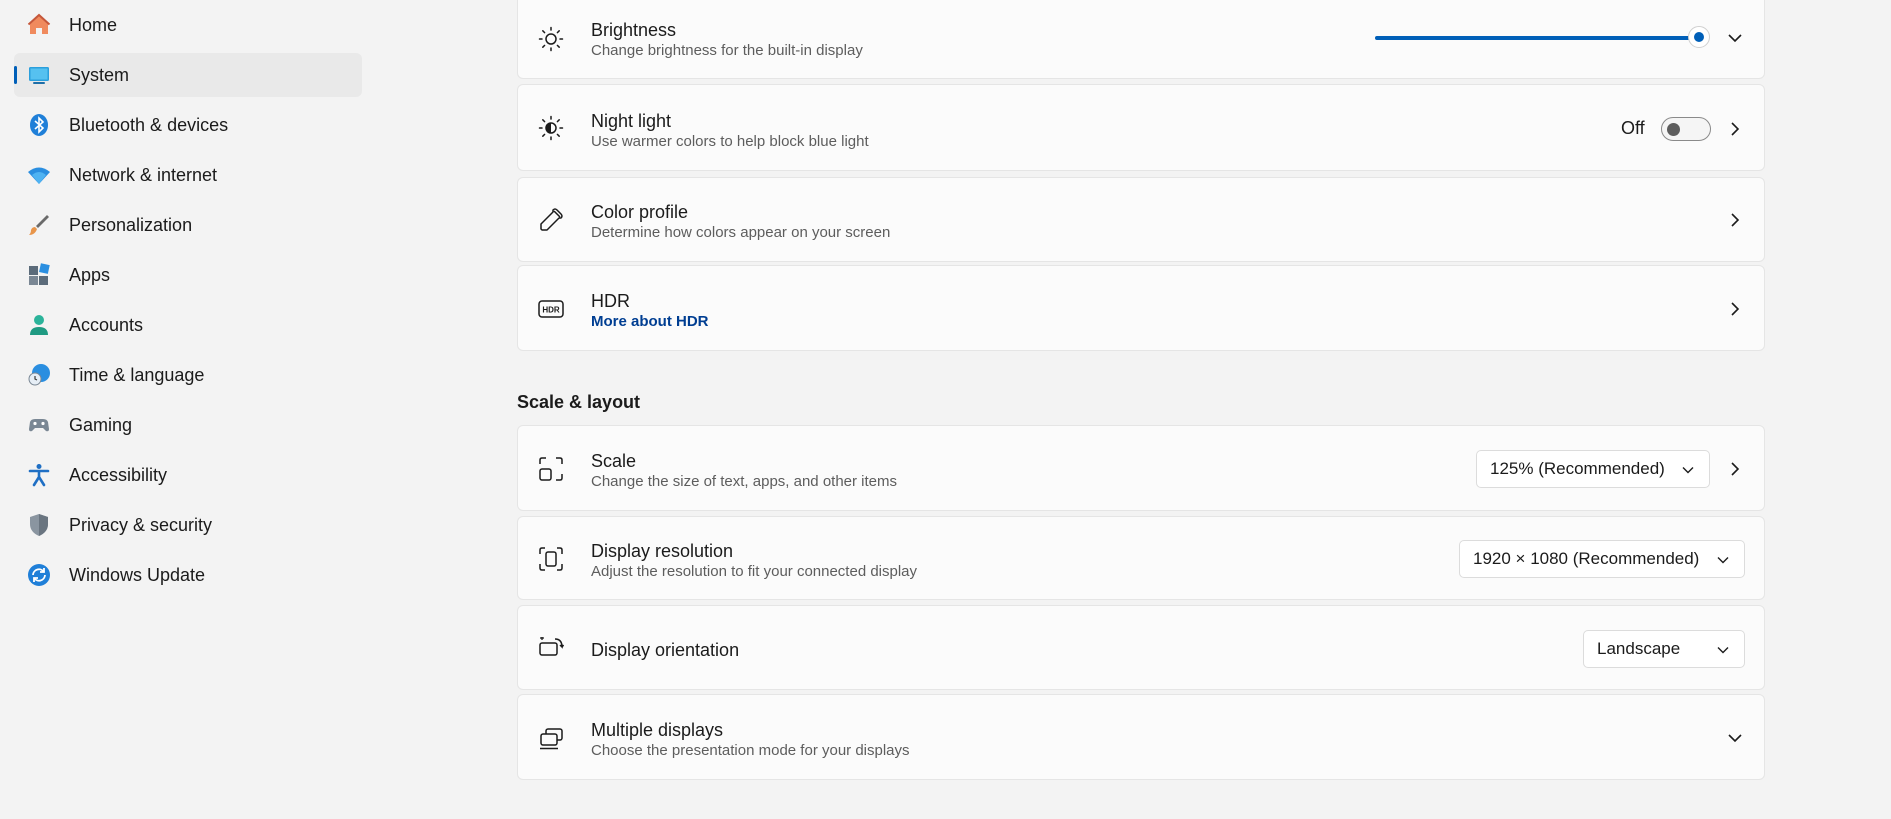 This screenshot has width=1891, height=819. I want to click on display-resolution-title: Display resolution, so click(662, 551).